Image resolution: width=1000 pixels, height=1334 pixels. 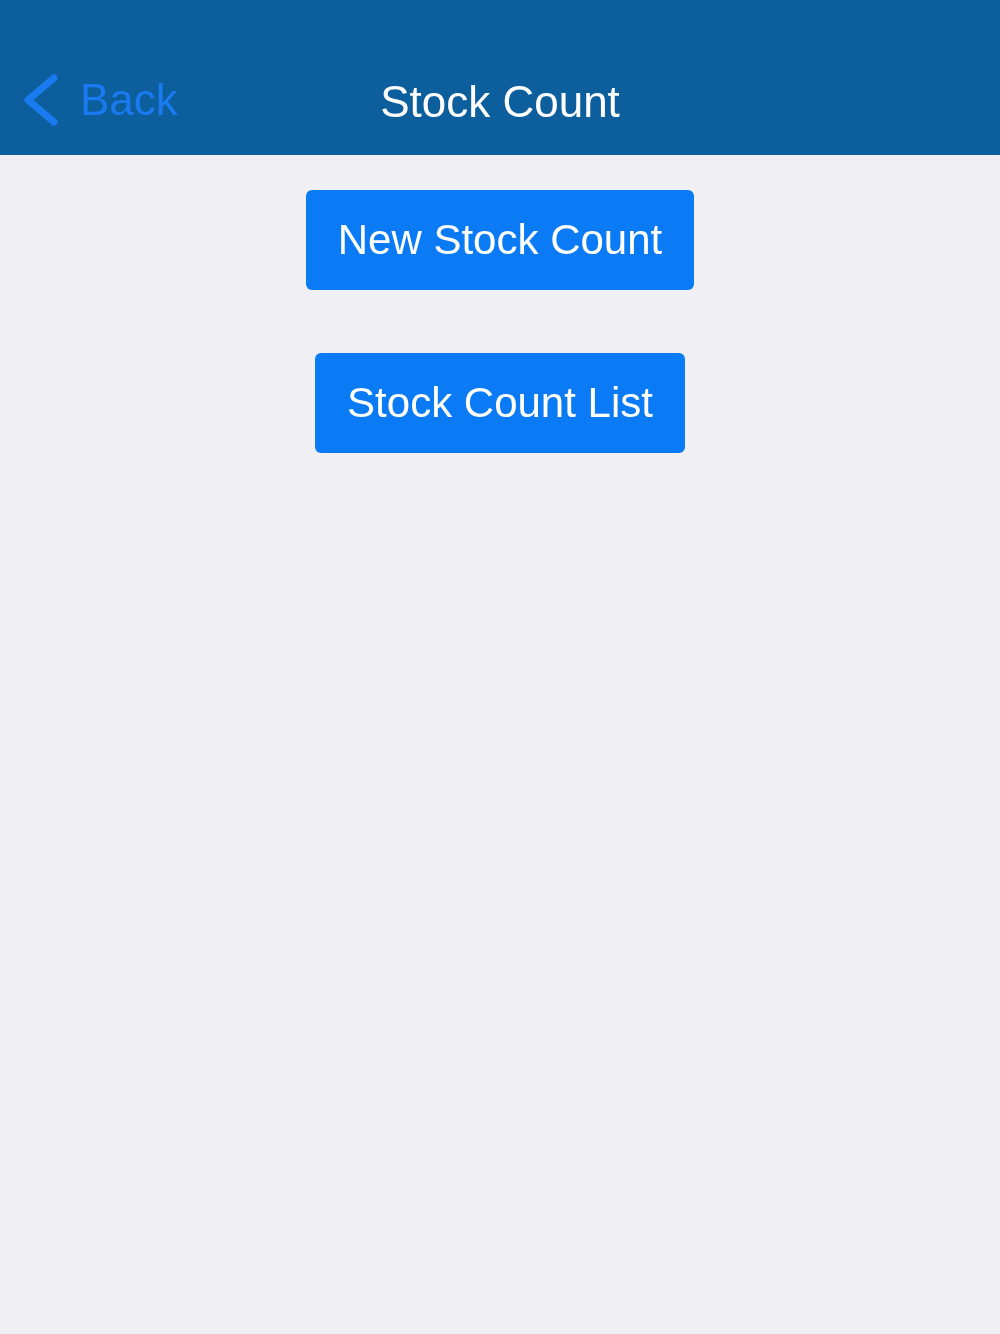 I want to click on action-button: New Stock Count, so click(x=500, y=240).